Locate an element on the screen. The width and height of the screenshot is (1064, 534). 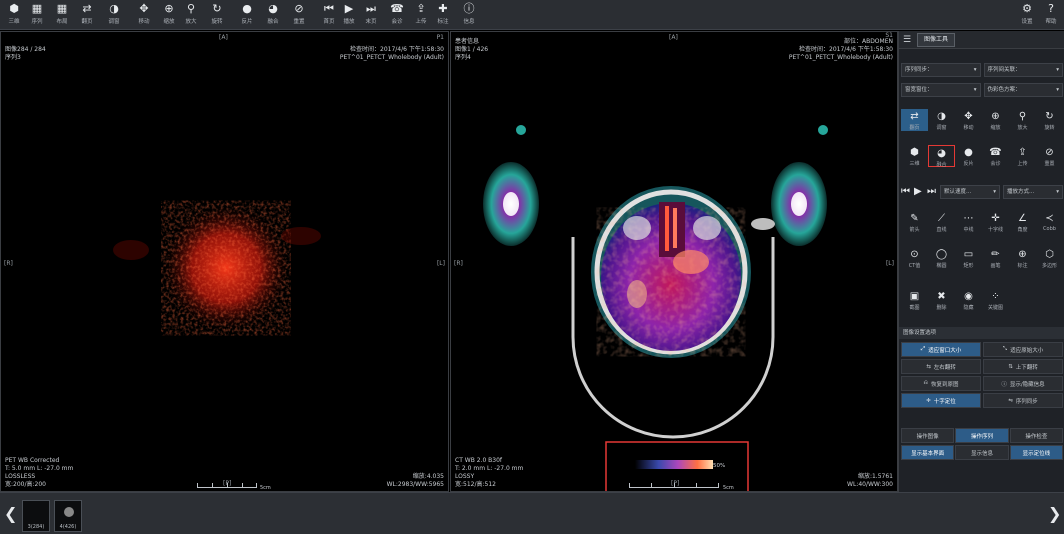
series-thumb-3: 3(284) is located at coordinates (36, 516).